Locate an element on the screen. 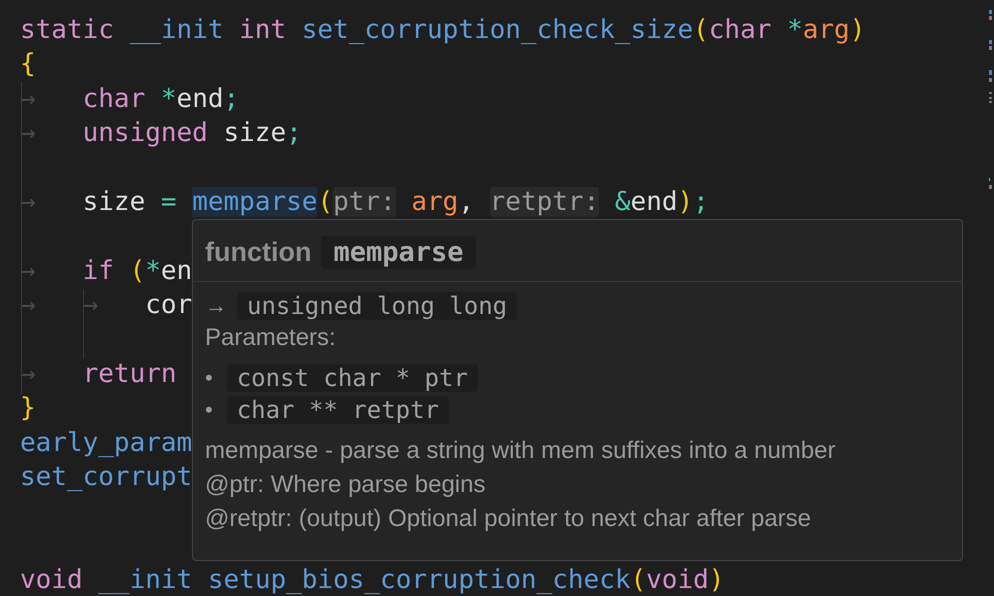  parameter-type: char ** retptr is located at coordinates (337, 410).